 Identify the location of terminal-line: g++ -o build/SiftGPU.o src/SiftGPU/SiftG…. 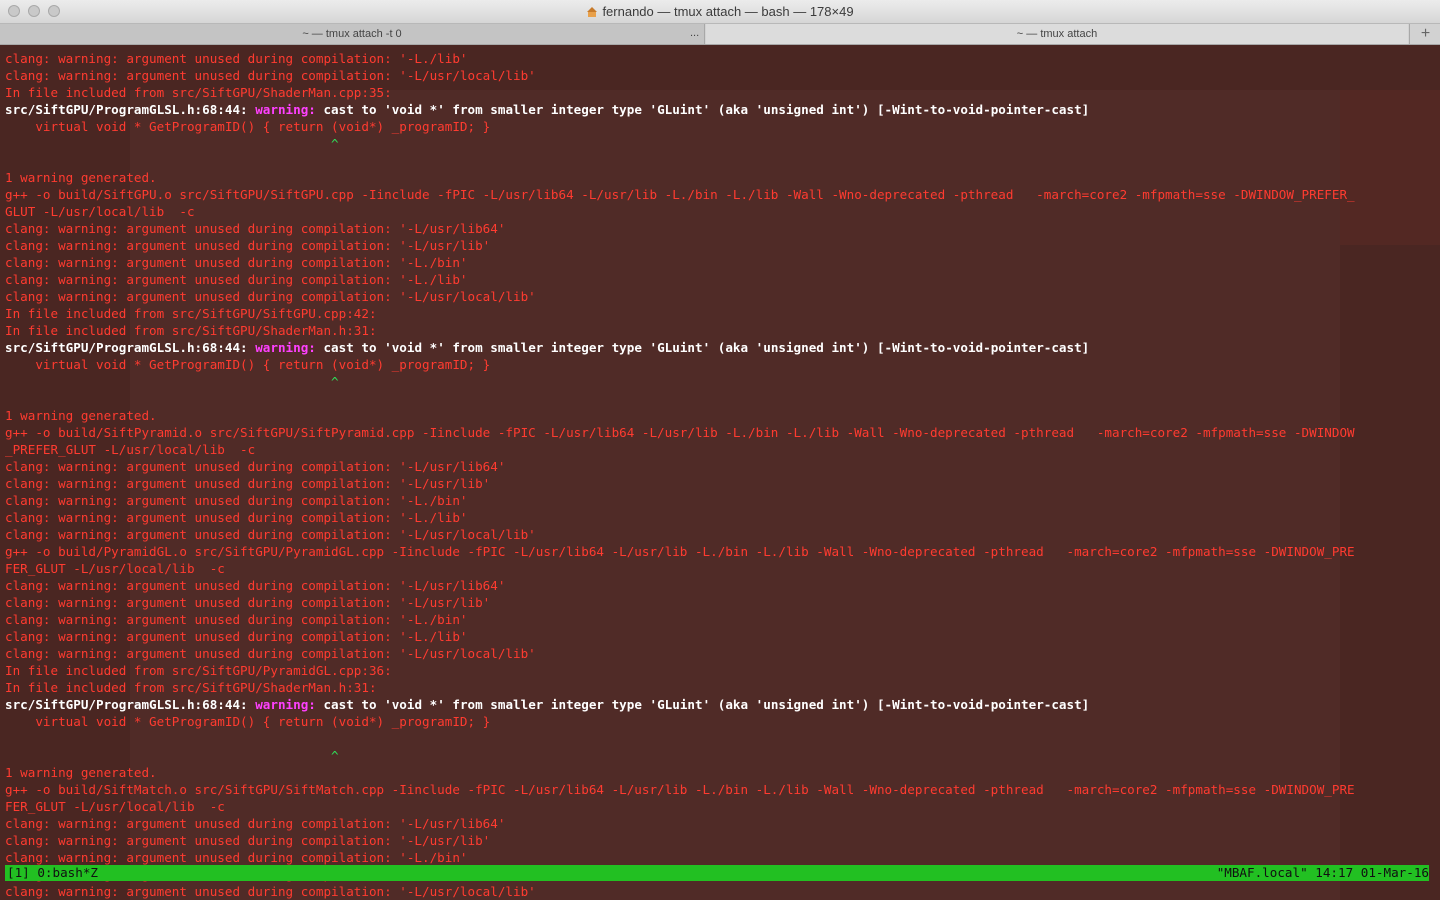
(680, 194).